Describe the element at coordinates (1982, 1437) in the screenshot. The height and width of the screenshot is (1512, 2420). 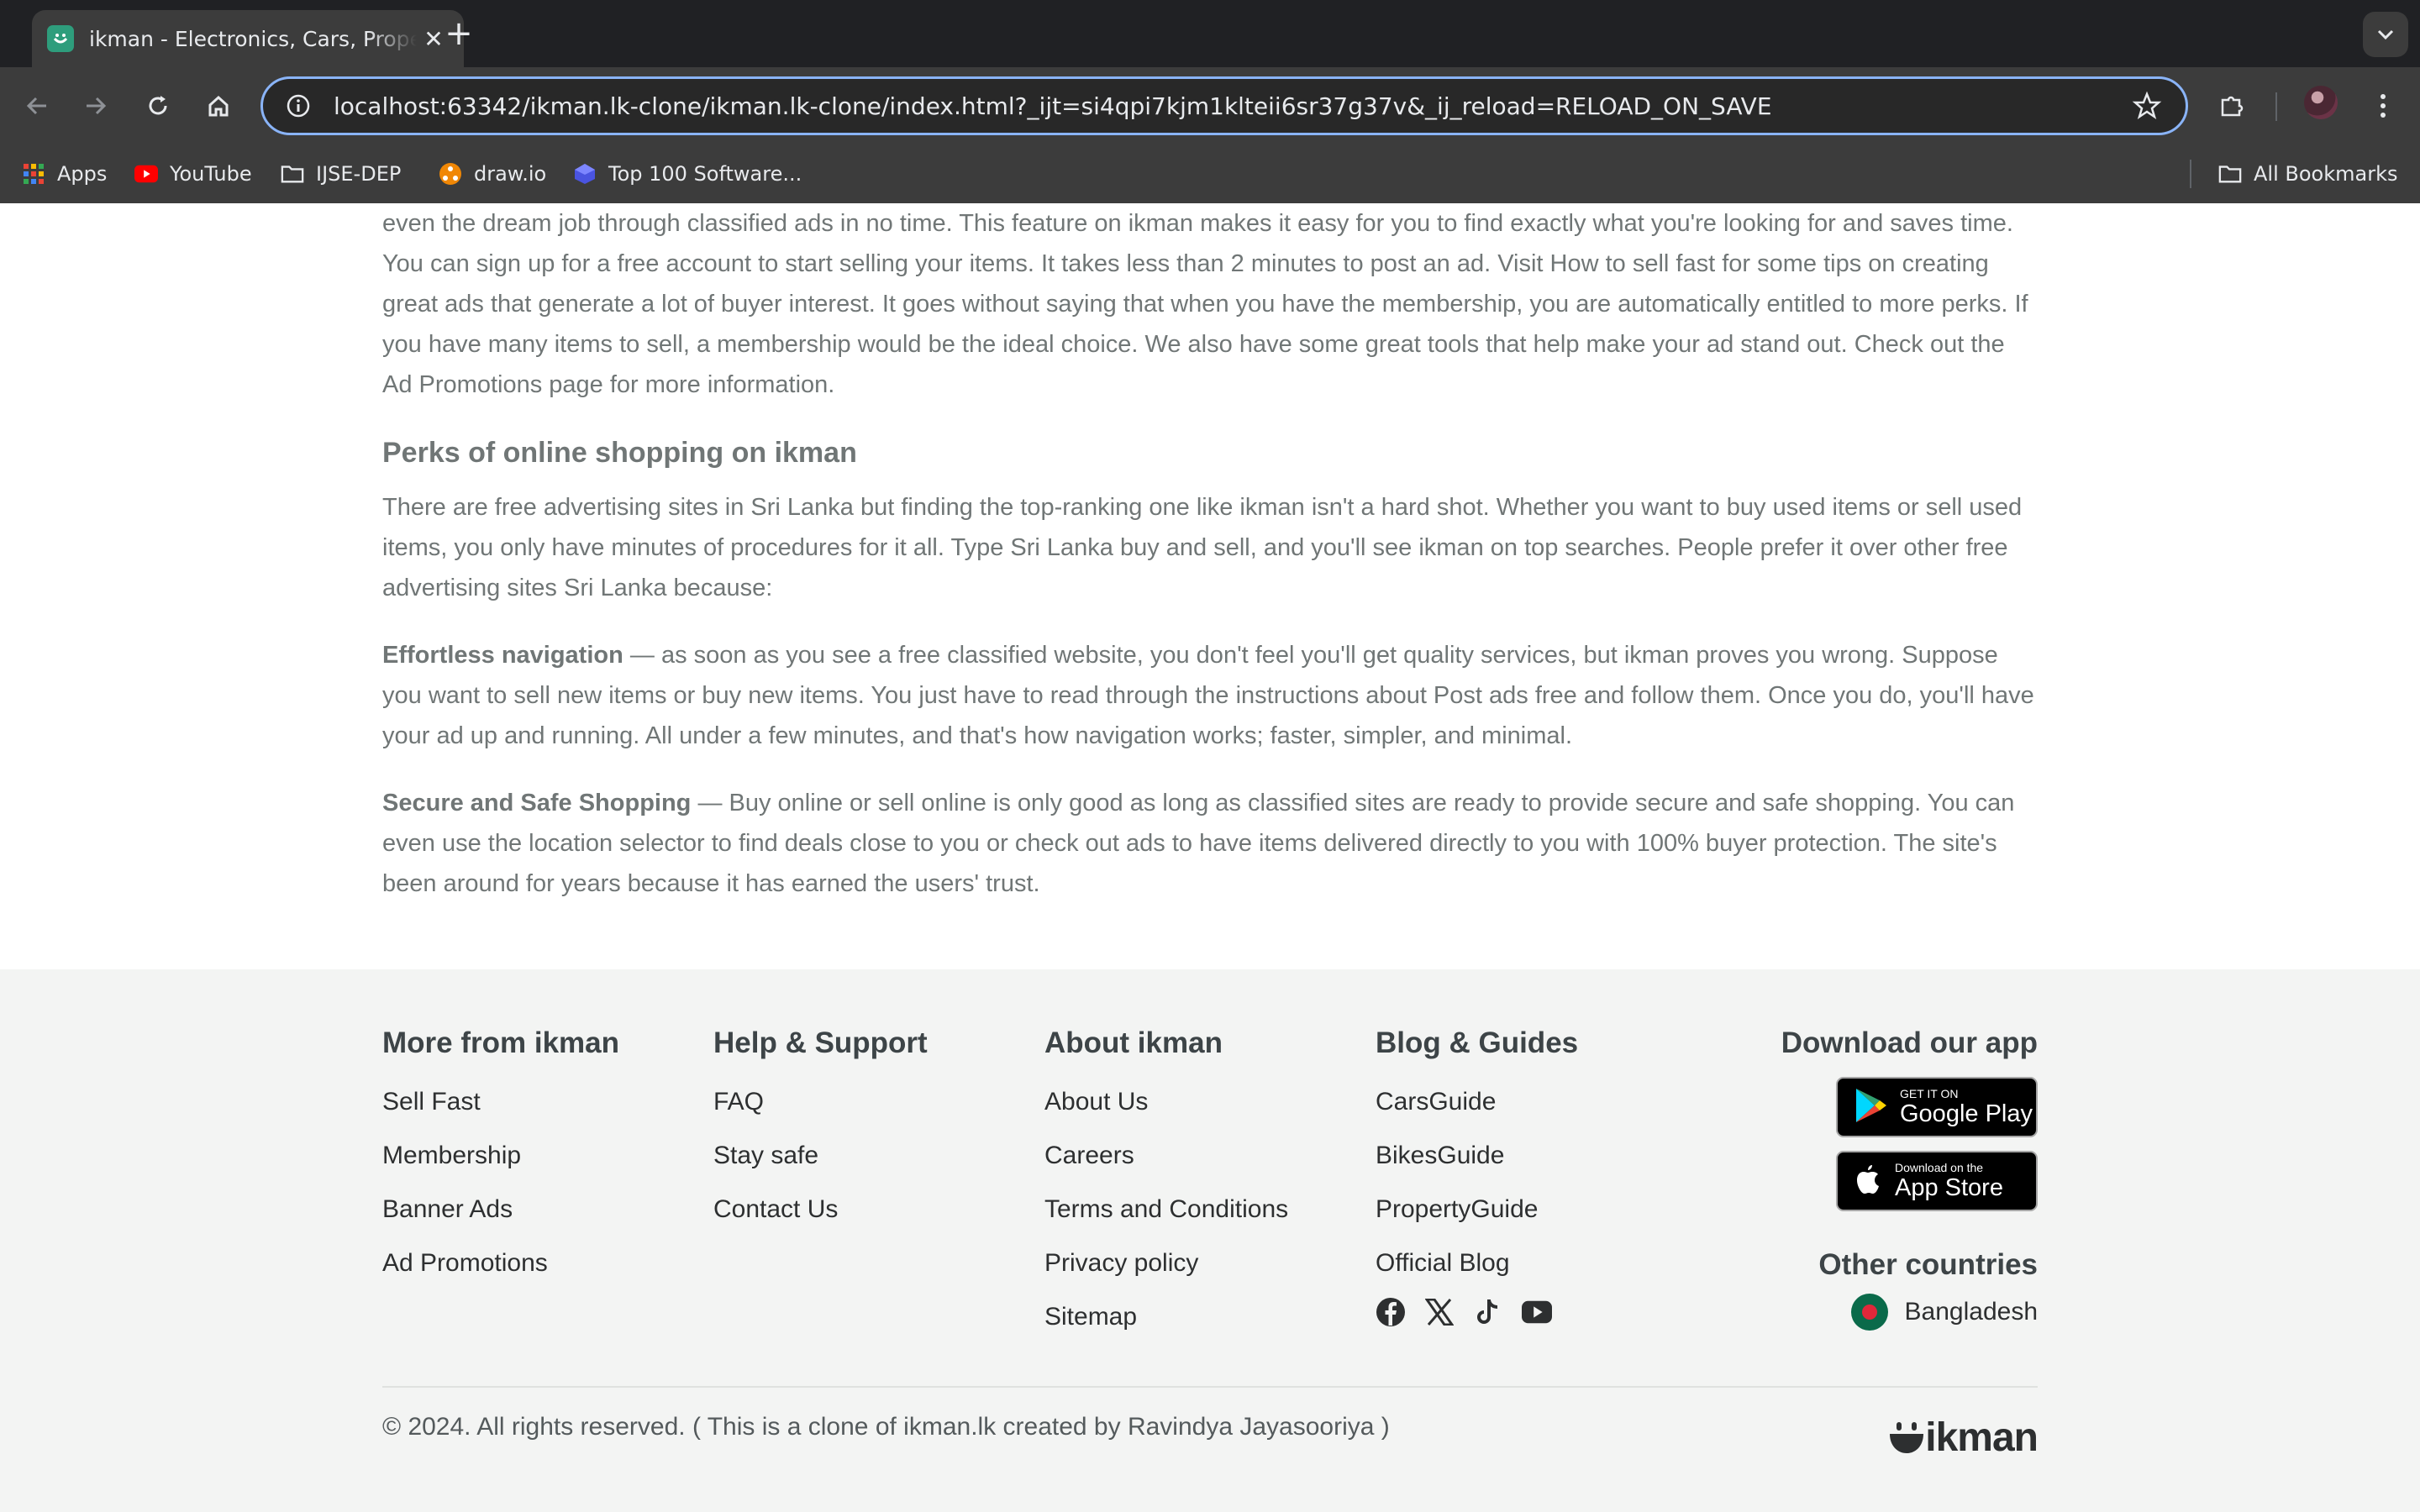
I see `logo-wordmark: ikman` at that location.